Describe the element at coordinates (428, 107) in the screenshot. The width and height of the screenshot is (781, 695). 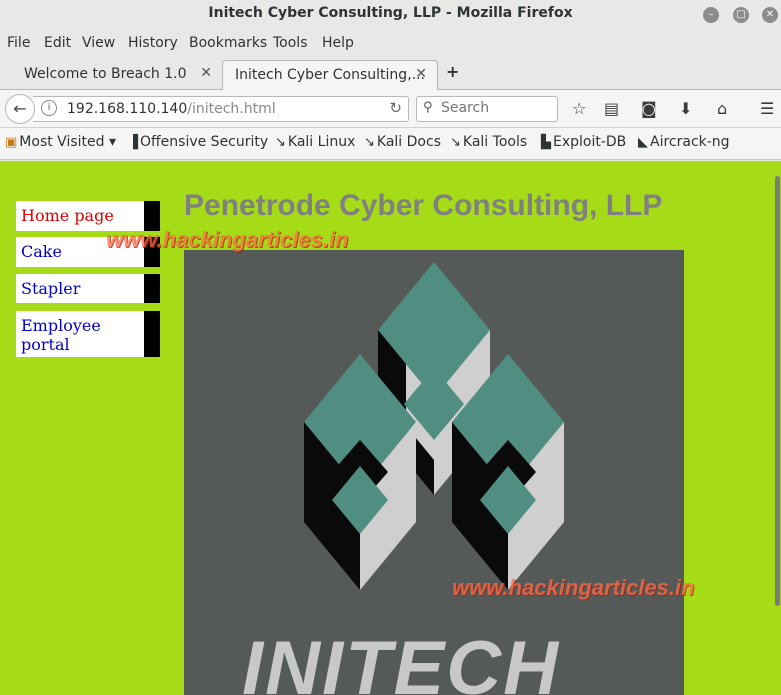
I see `search-icon: ⚲` at that location.